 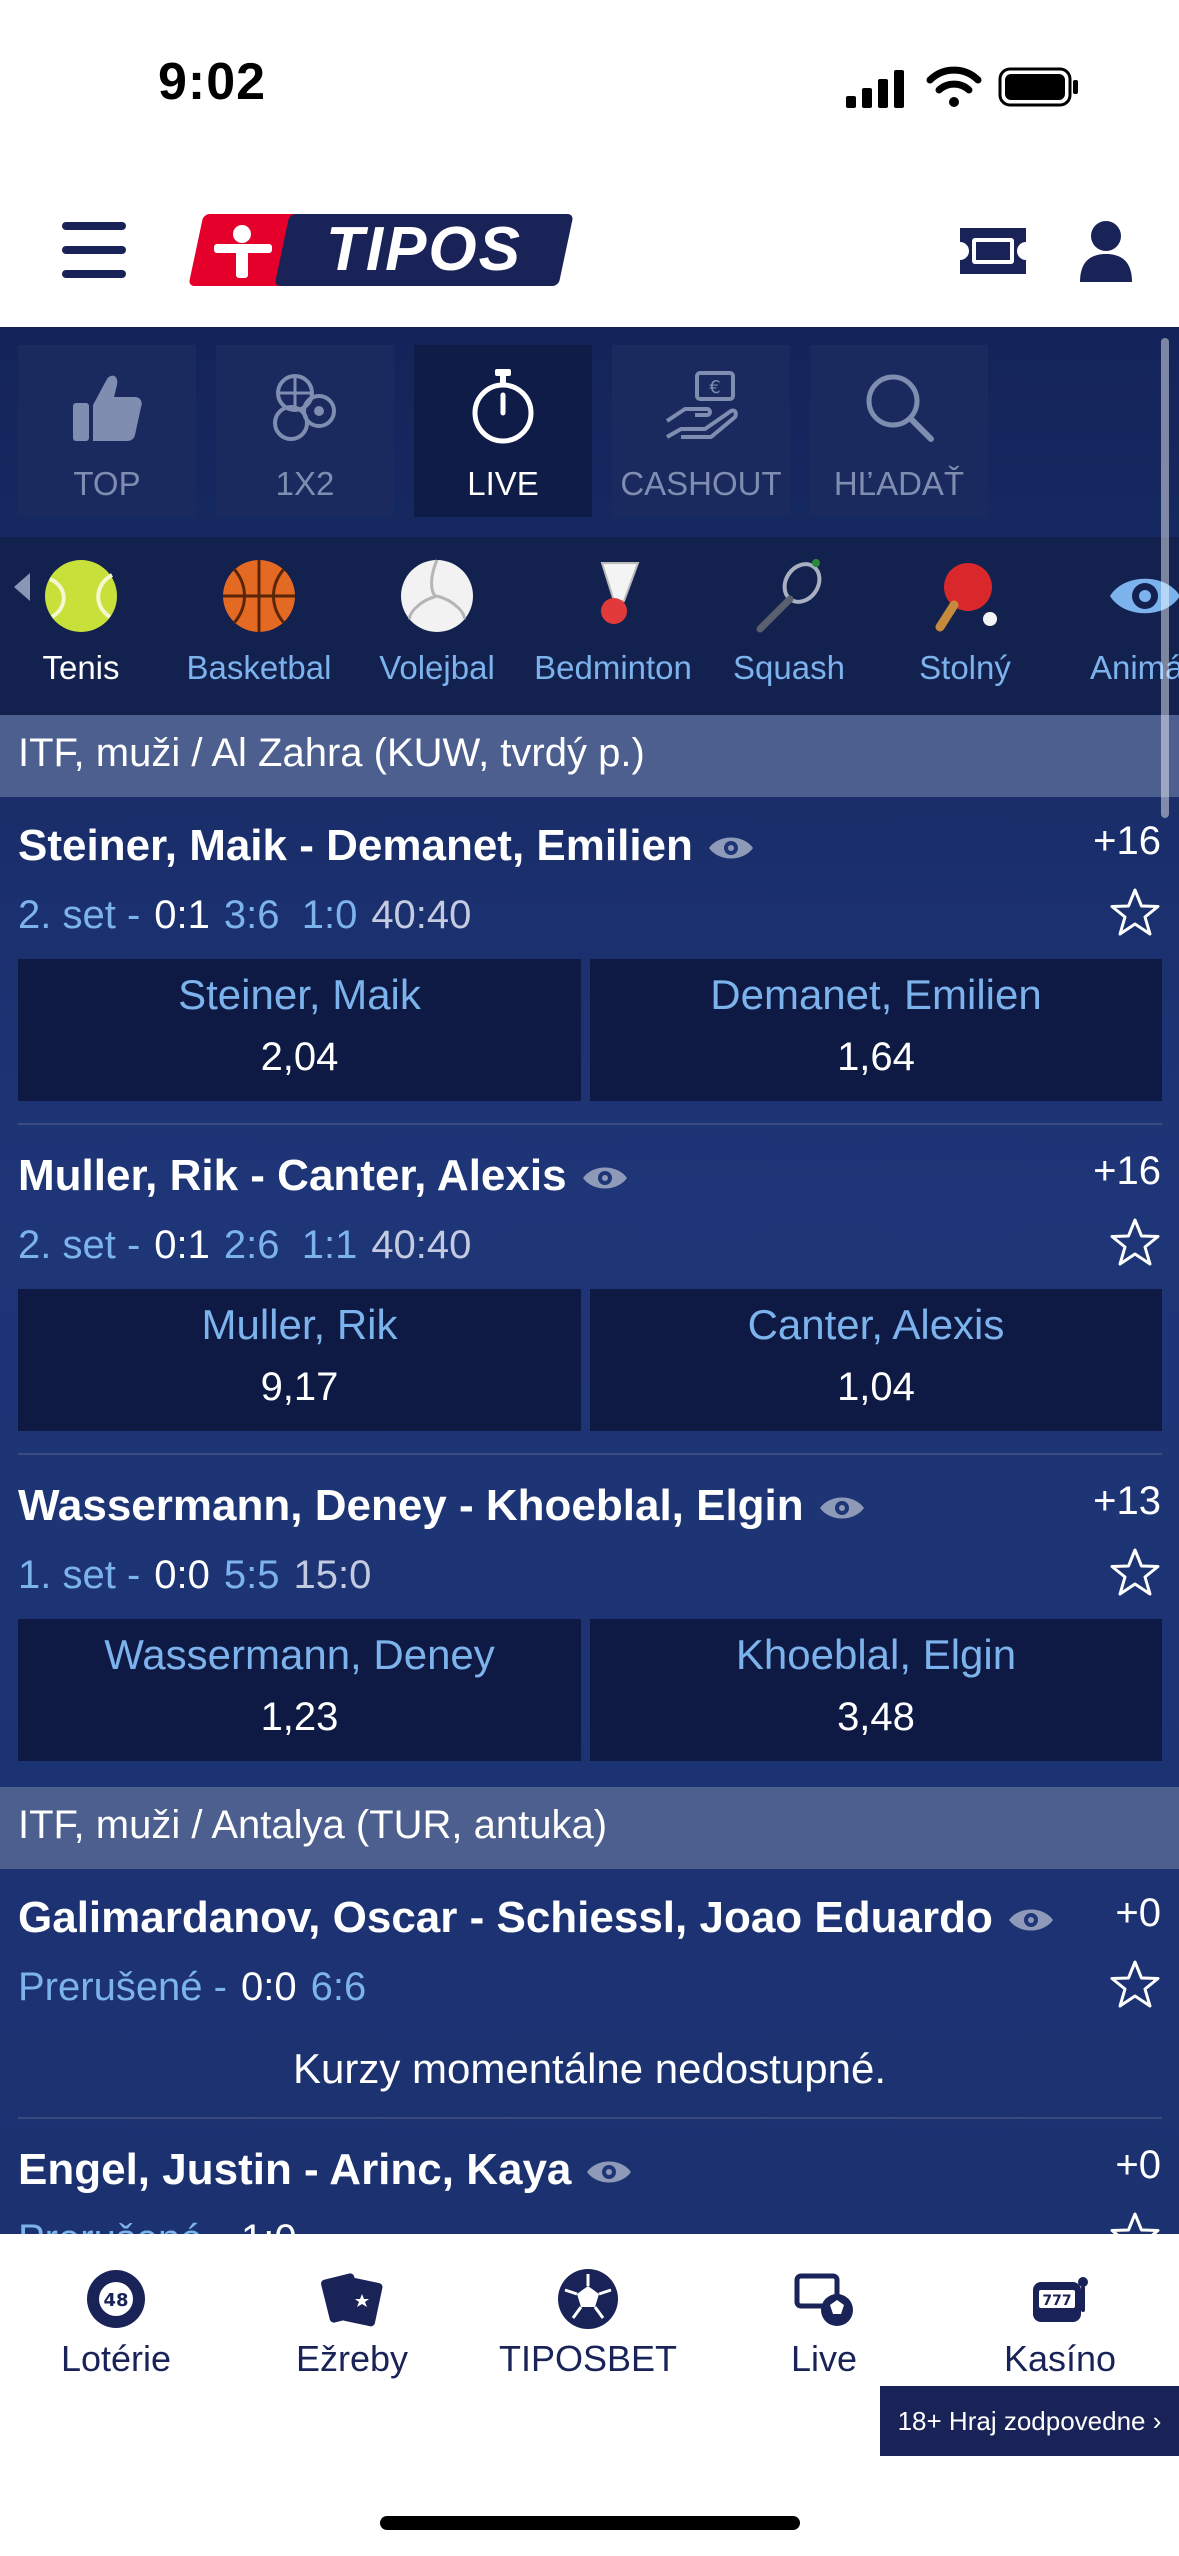 What do you see at coordinates (875, 89) in the screenshot?
I see `cellular-signal-icon` at bounding box center [875, 89].